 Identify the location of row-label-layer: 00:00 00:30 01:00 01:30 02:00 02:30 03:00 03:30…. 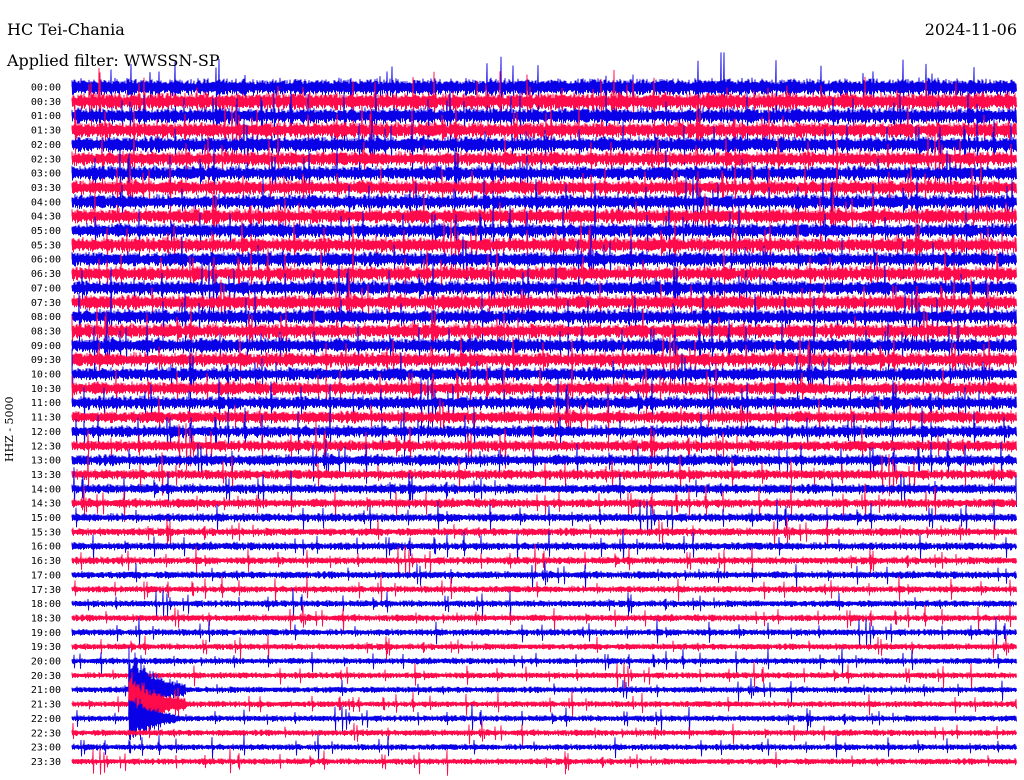
(46, 425).